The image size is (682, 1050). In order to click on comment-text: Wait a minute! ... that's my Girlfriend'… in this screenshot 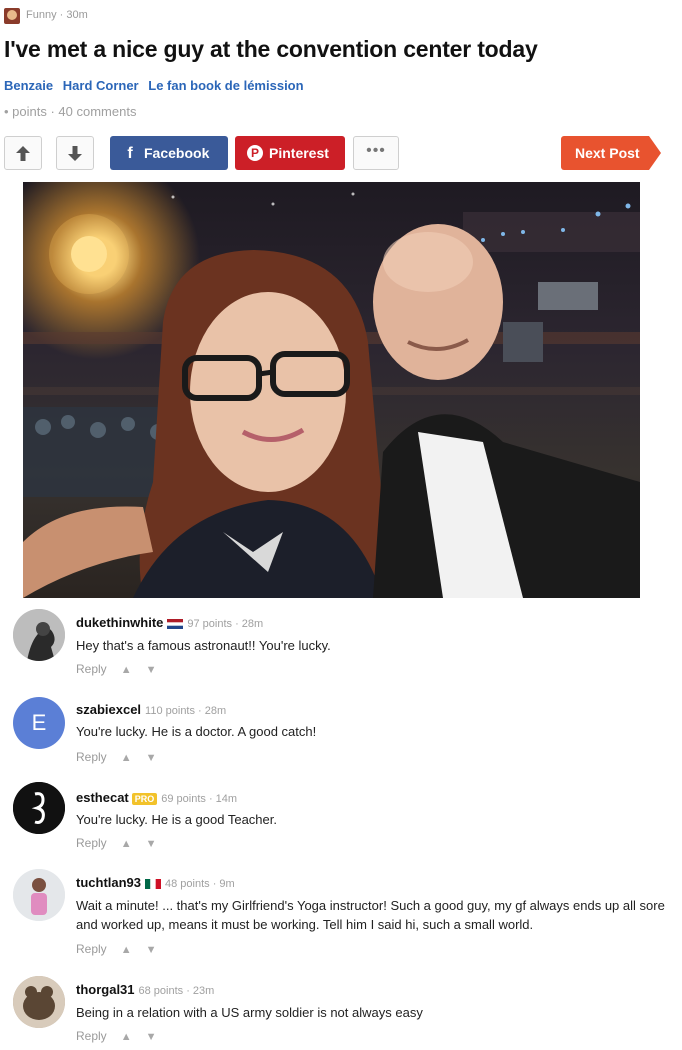, I will do `click(370, 915)`.